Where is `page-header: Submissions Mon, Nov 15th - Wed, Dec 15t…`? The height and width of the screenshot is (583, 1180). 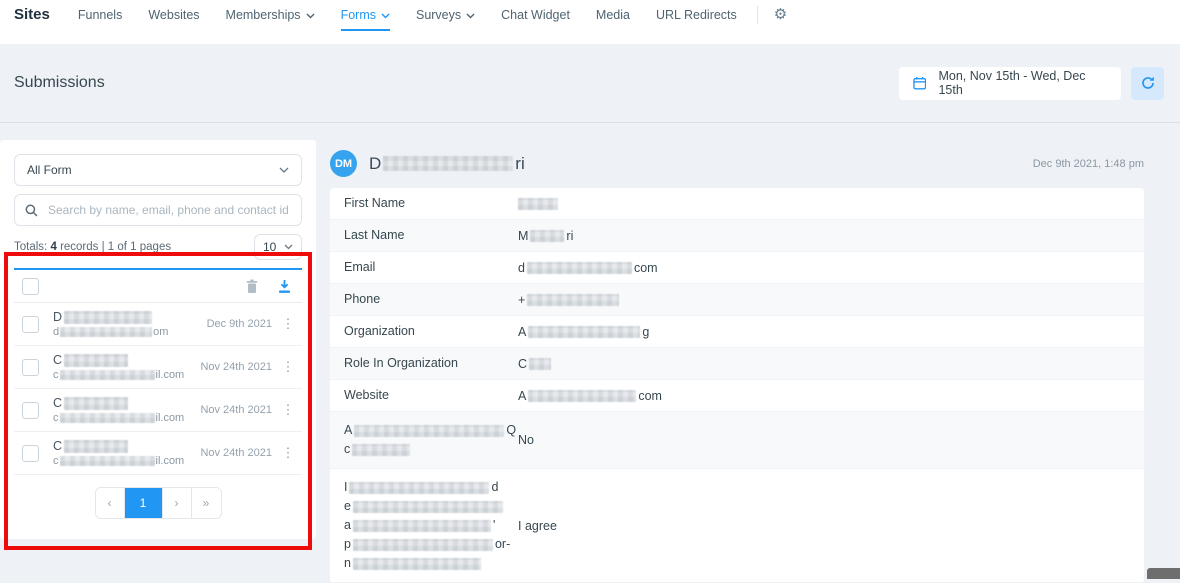 page-header: Submissions Mon, Nov 15th - Wed, Dec 15t… is located at coordinates (590, 83).